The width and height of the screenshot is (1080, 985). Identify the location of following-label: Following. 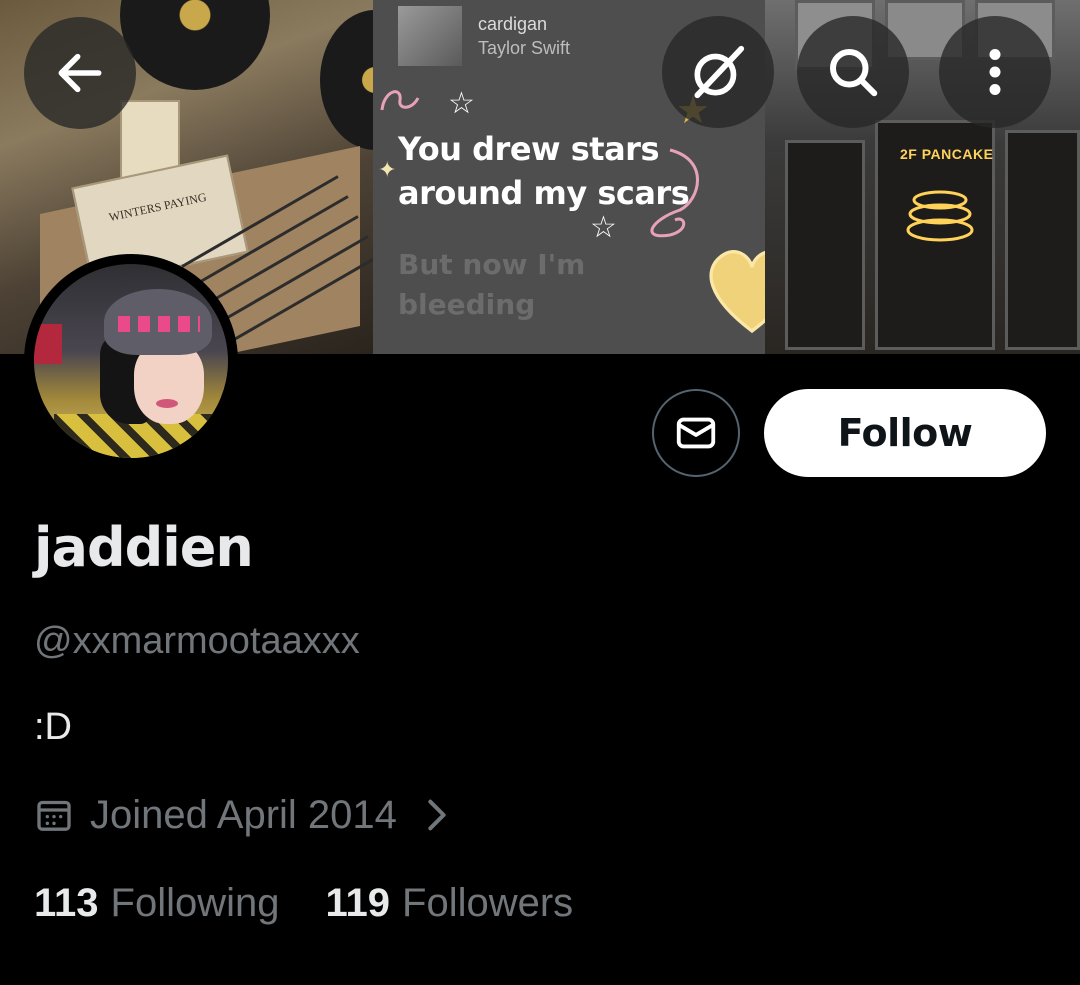
(195, 902).